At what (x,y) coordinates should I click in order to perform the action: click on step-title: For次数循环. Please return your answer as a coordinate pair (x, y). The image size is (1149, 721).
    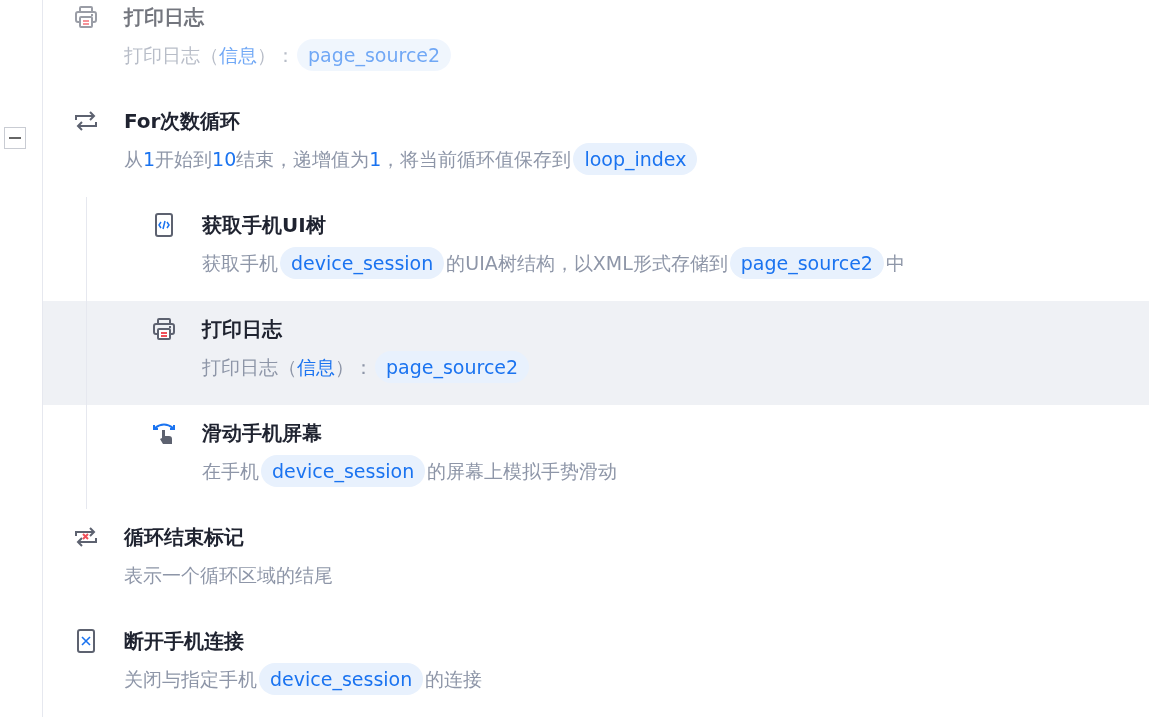
    Looking at the image, I should click on (183, 121).